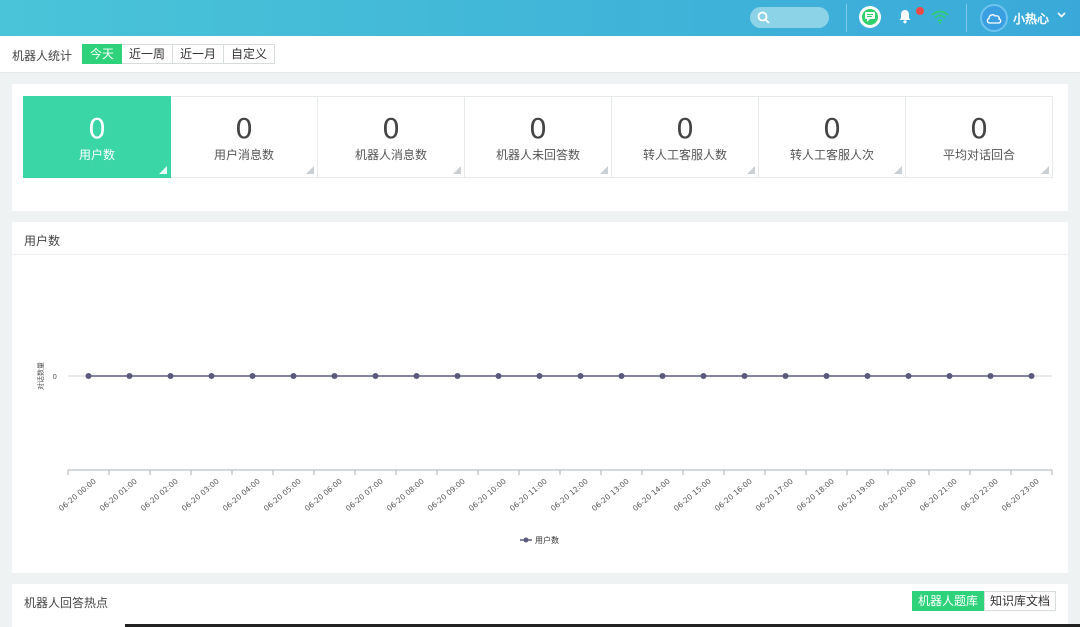  What do you see at coordinates (789, 17) in the screenshot?
I see `search-input` at bounding box center [789, 17].